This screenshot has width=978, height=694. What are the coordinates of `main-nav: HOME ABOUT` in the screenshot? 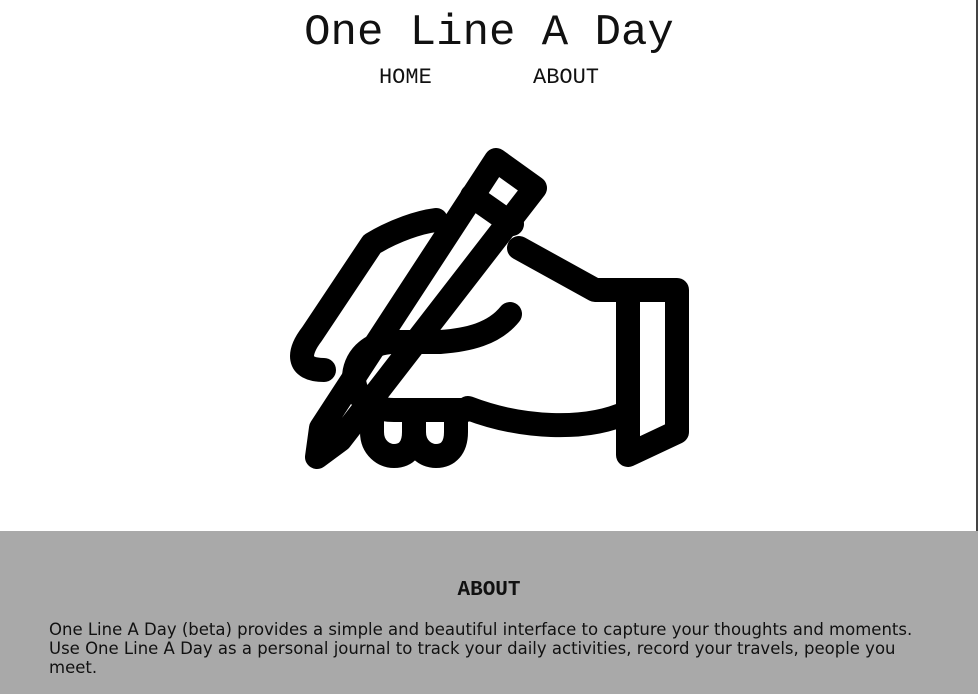 It's located at (489, 78).